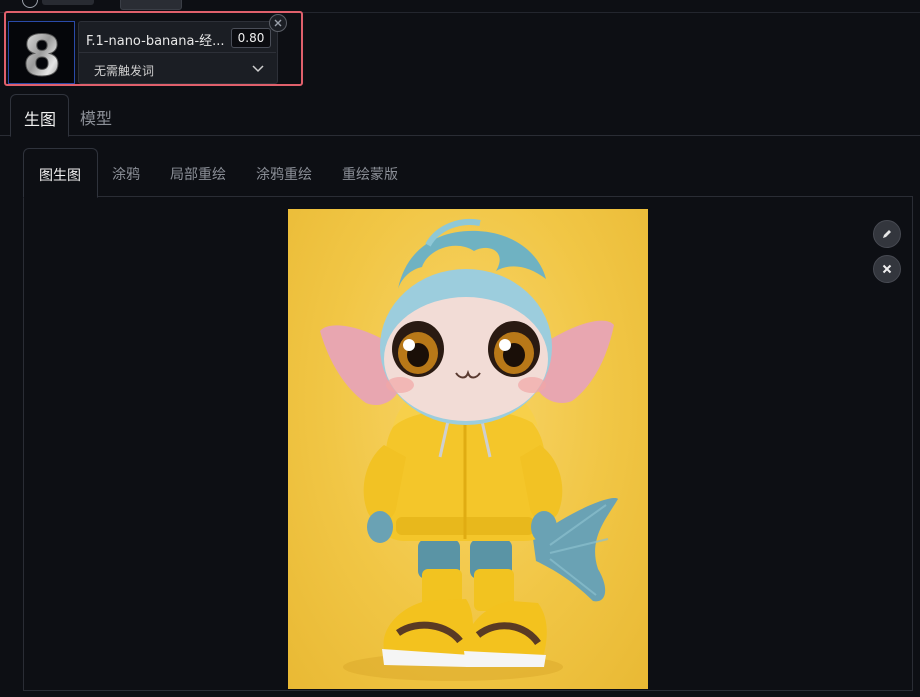 The width and height of the screenshot is (920, 697). I want to click on tab-generate: 生图, so click(39, 115).